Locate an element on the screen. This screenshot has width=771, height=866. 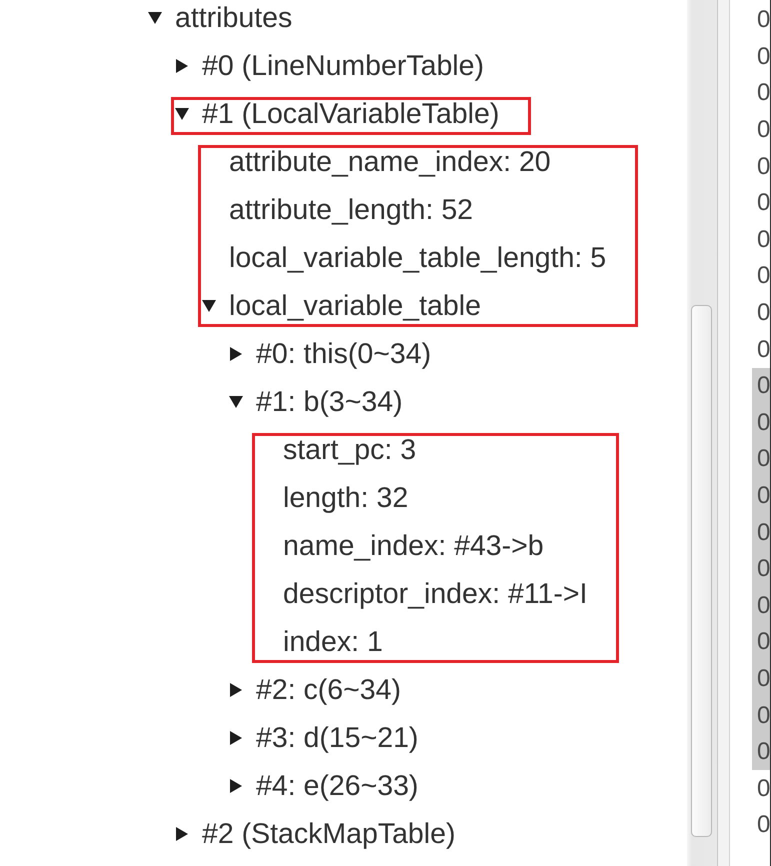
tree-item: #4: e(26~33) is located at coordinates (337, 786).